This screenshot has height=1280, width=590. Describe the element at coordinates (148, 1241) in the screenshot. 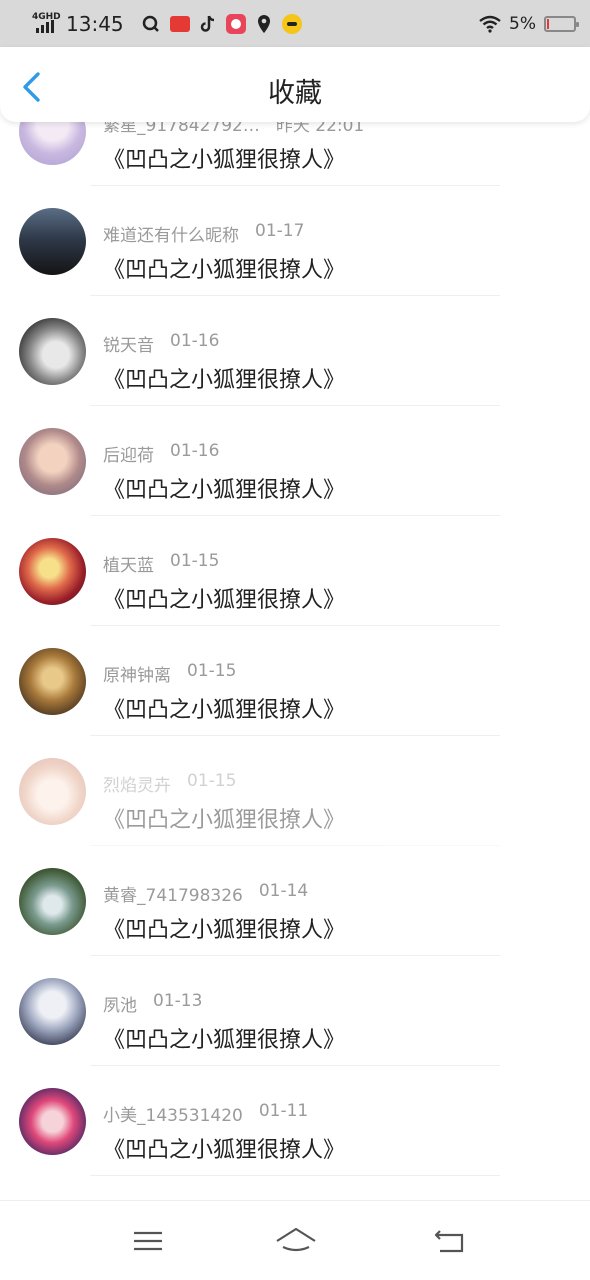

I see `menu-icon` at that location.